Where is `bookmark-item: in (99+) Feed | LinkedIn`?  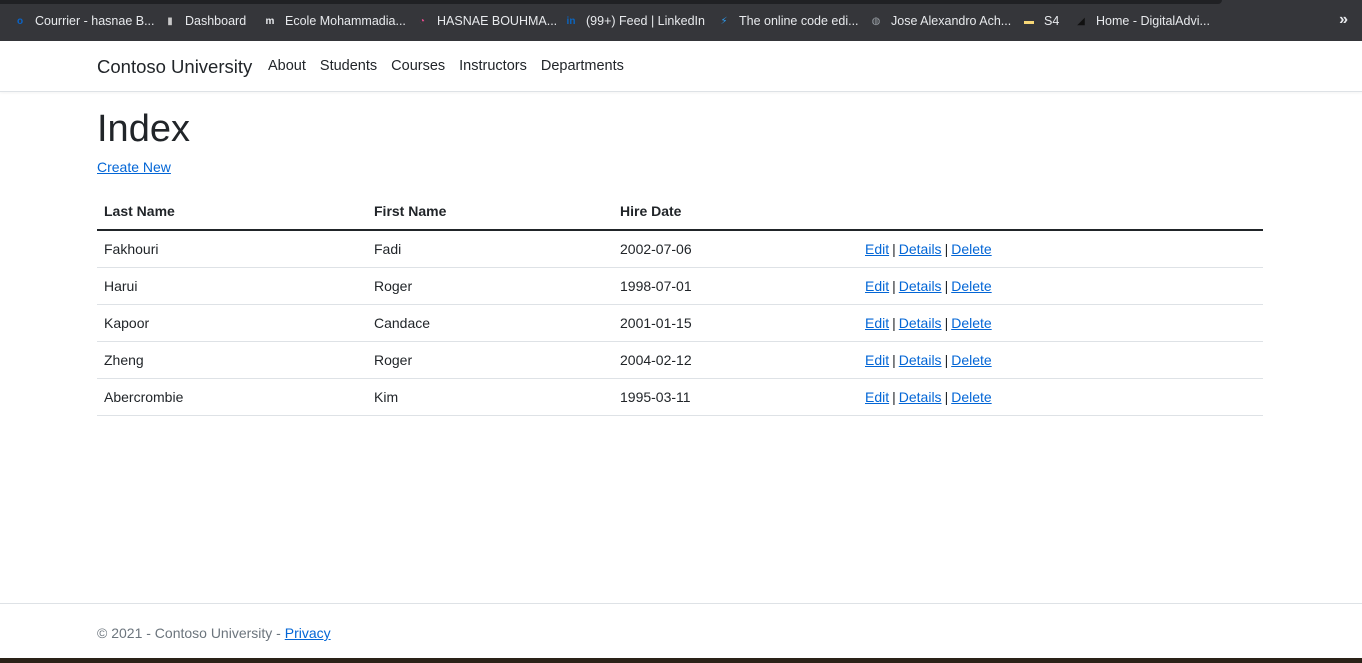 bookmark-item: in (99+) Feed | LinkedIn is located at coordinates (634, 21).